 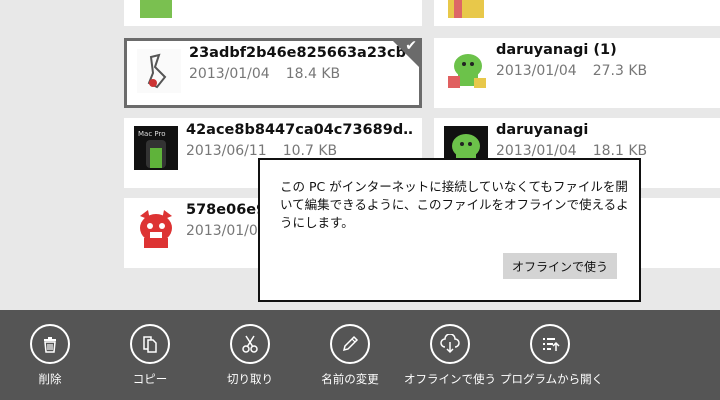 I want to click on hand-drawing-thumbnail, so click(x=159, y=71).